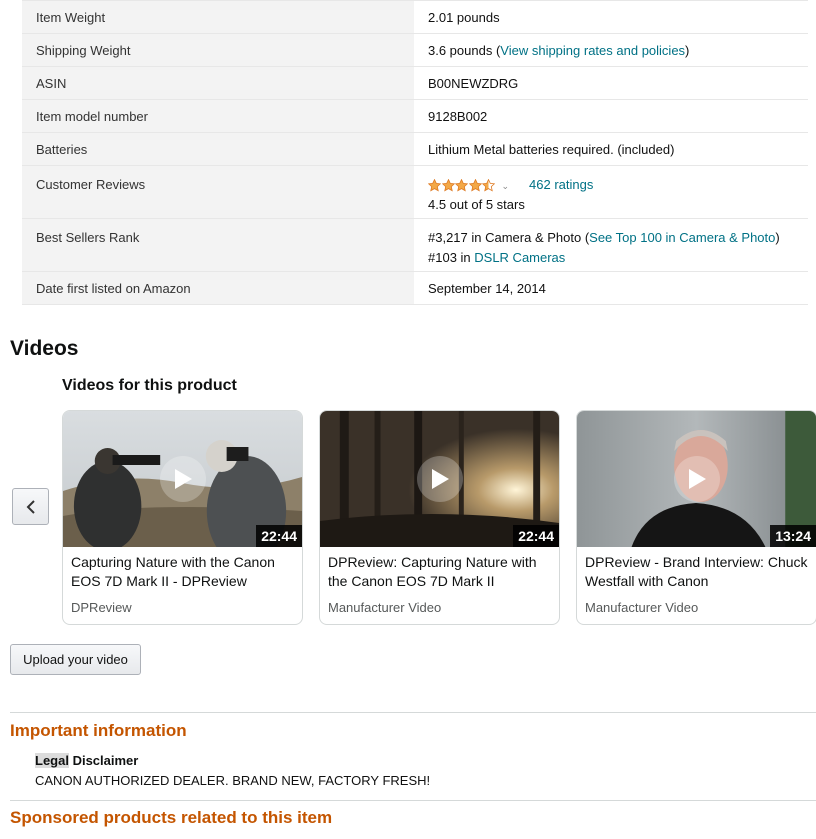 The image size is (816, 839). I want to click on carousel-prev-button, so click(30, 506).